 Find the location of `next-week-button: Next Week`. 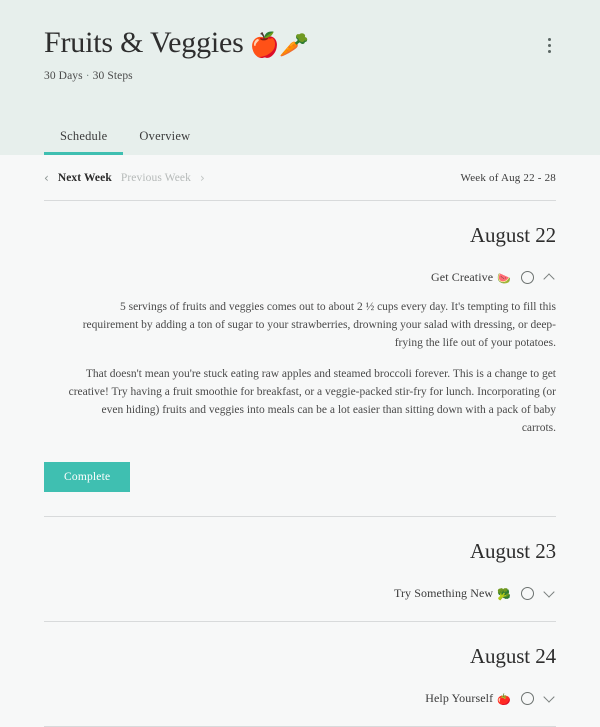

next-week-button: Next Week is located at coordinates (85, 178).